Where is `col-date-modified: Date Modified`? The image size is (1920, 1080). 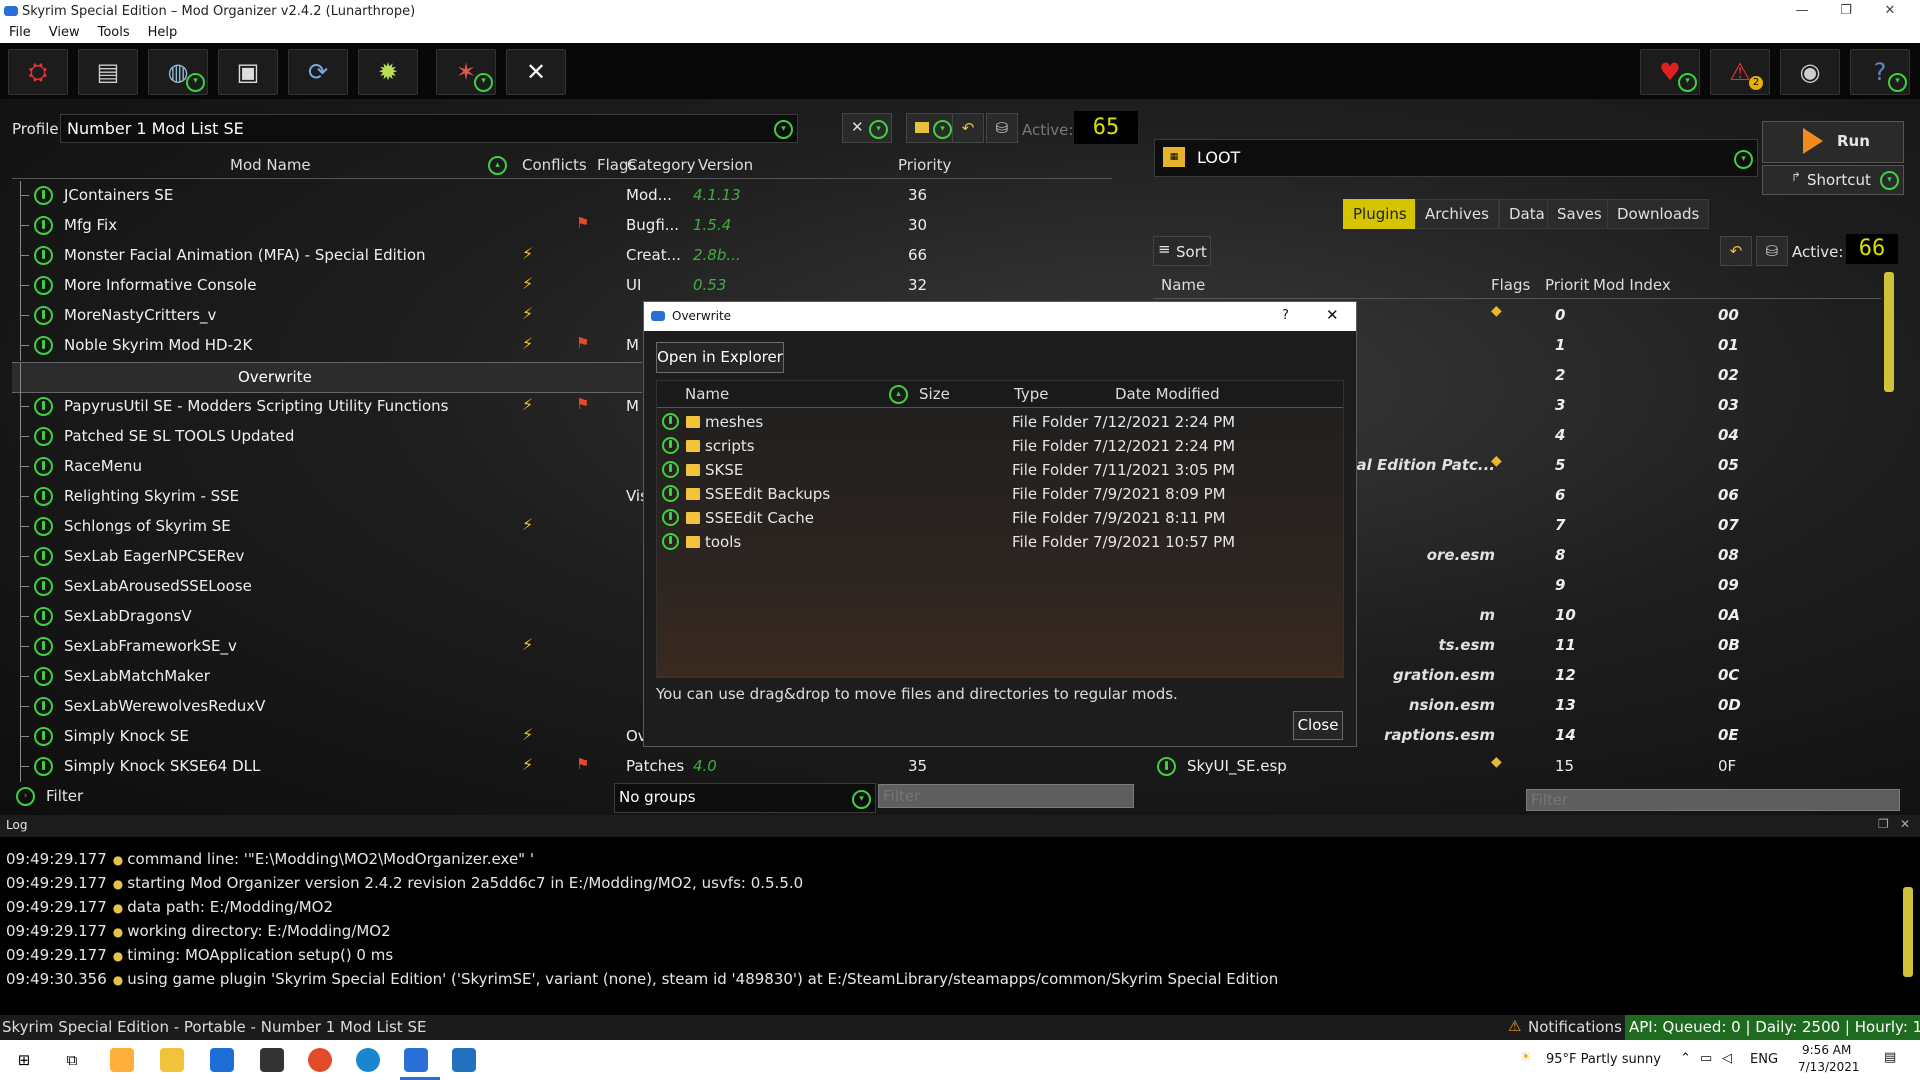
col-date-modified: Date Modified is located at coordinates (1167, 394).